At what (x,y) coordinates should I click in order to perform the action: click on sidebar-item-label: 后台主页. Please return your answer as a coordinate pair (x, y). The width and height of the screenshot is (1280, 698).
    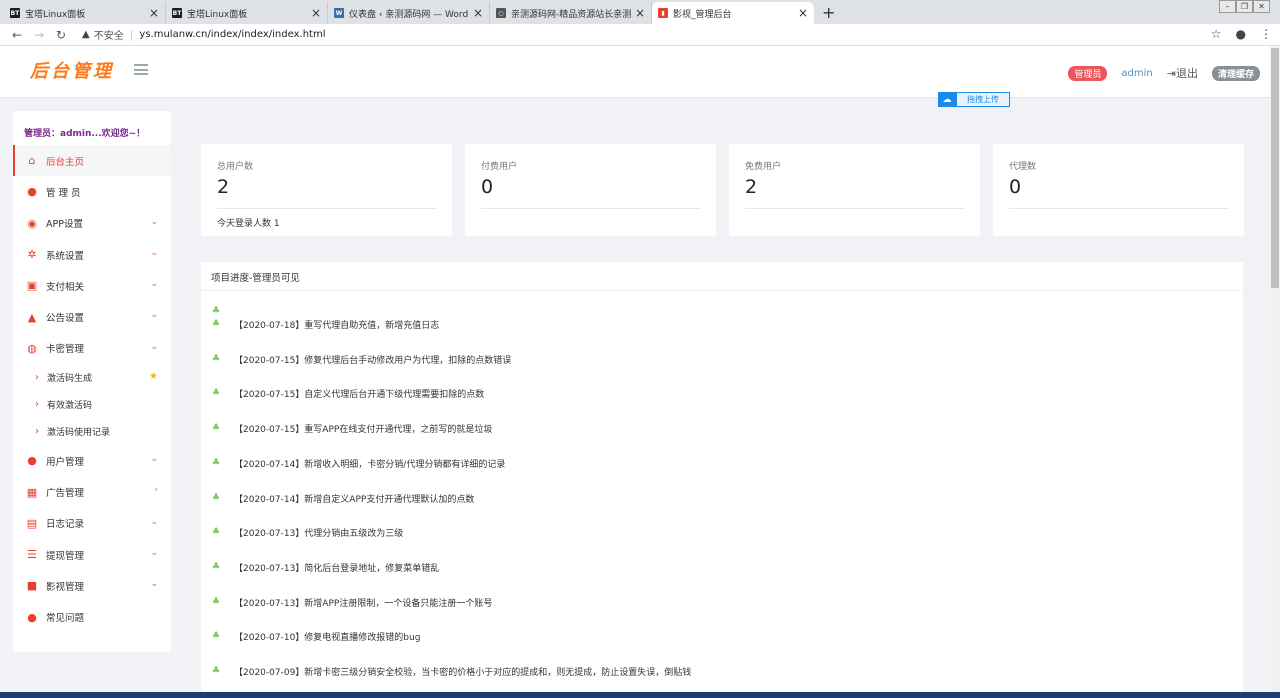
    Looking at the image, I should click on (65, 162).